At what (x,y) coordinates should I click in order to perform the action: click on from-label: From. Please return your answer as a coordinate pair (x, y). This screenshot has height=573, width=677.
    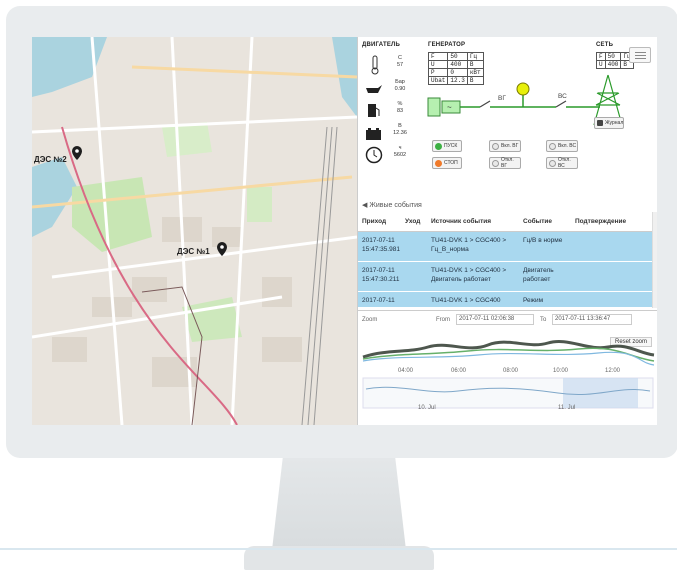
    Looking at the image, I should click on (443, 320).